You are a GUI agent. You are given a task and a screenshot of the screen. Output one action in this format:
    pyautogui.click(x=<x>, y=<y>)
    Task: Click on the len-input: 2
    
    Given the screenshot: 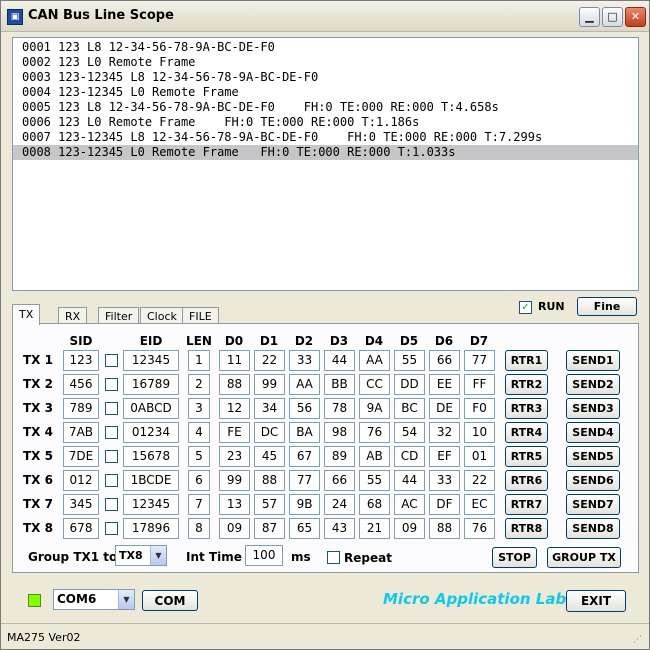 What is the action you would take?
    pyautogui.click(x=199, y=384)
    